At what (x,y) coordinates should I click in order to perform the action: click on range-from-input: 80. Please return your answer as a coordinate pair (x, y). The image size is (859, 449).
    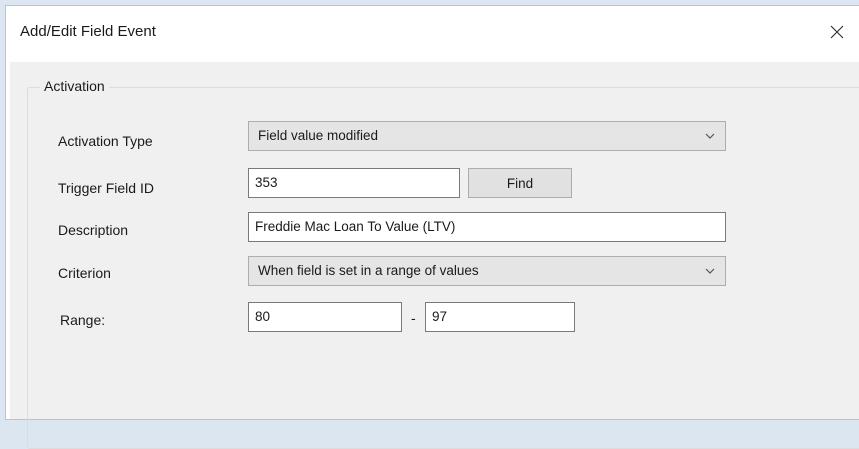
    Looking at the image, I should click on (325, 317).